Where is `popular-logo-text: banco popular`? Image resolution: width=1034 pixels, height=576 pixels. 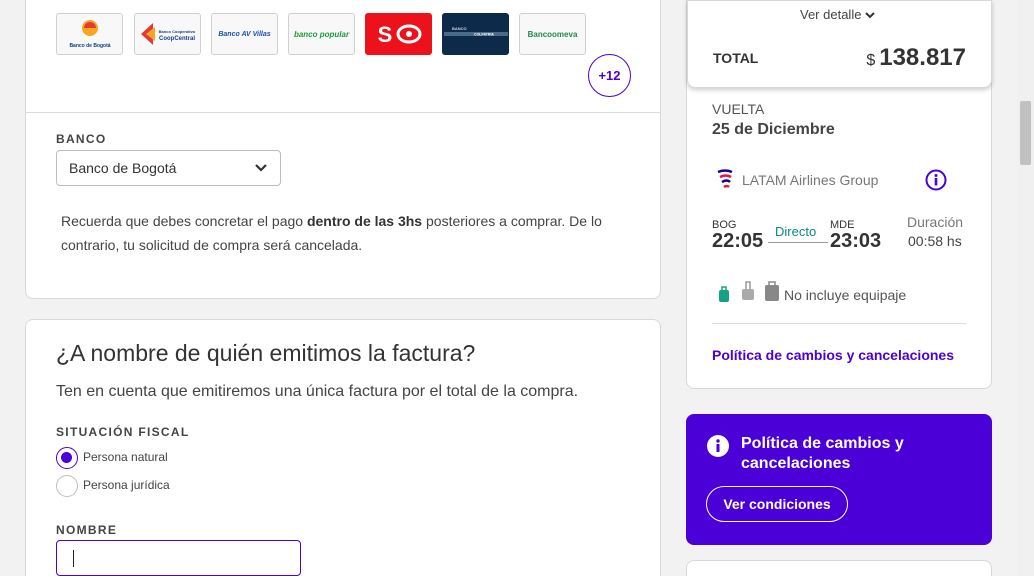
popular-logo-text: banco popular is located at coordinates (321, 34).